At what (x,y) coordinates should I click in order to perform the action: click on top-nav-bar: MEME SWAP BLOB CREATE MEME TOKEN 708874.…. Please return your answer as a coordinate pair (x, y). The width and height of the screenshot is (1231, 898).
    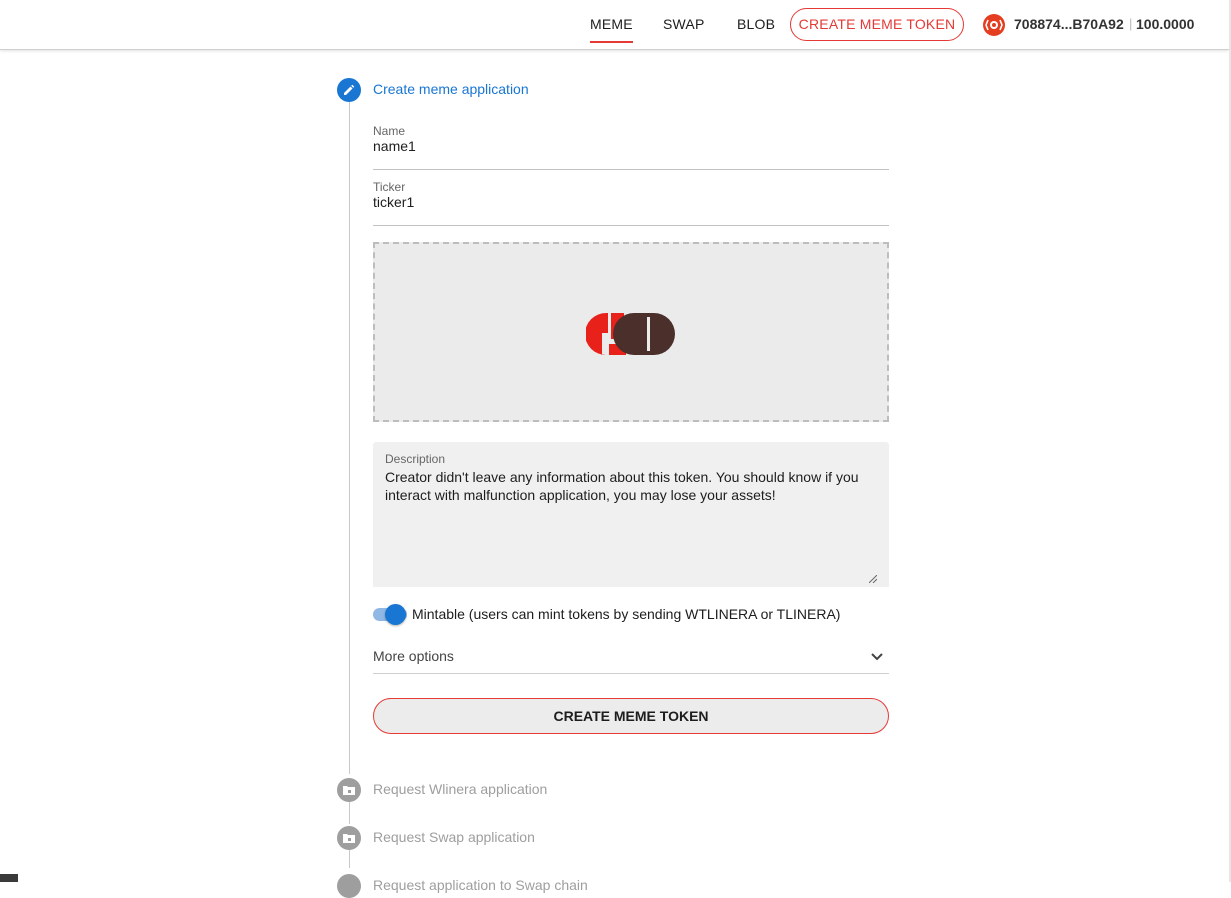
    Looking at the image, I should click on (614, 25).